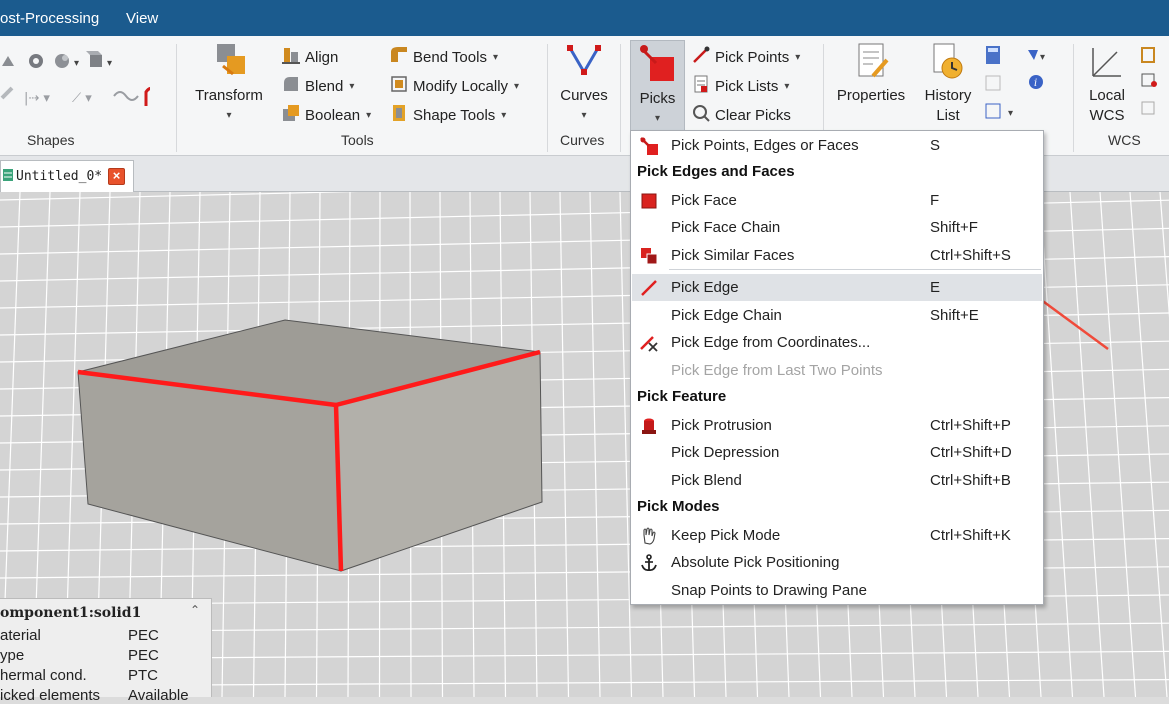  I want to click on menu-item-absolute-pick-positioning: Absolute Pick Positioning, so click(837, 562).